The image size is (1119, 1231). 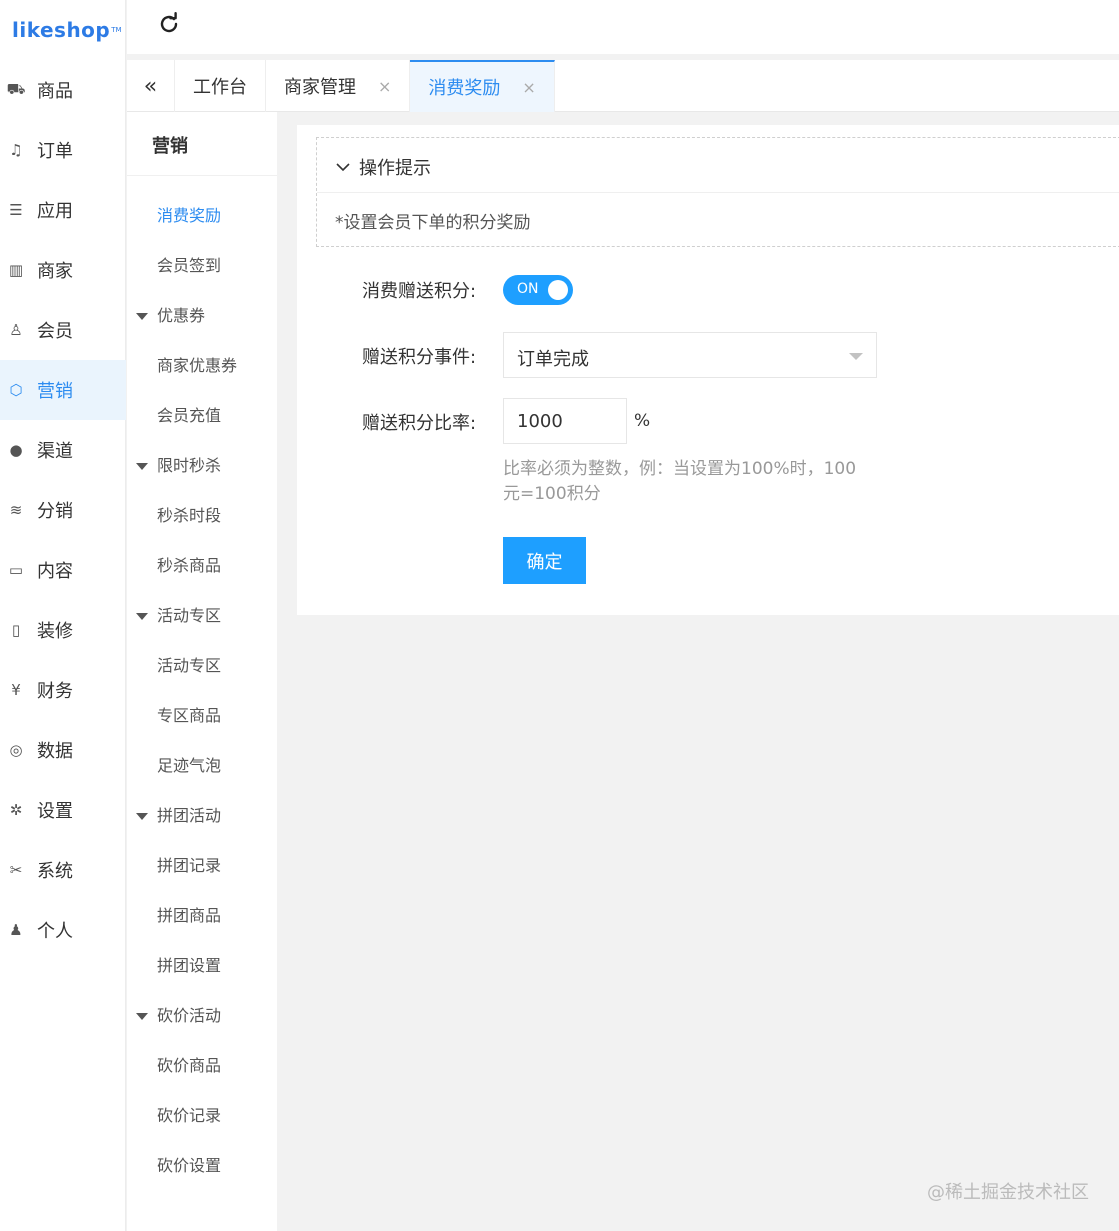 I want to click on rate-unit: %, so click(x=642, y=421).